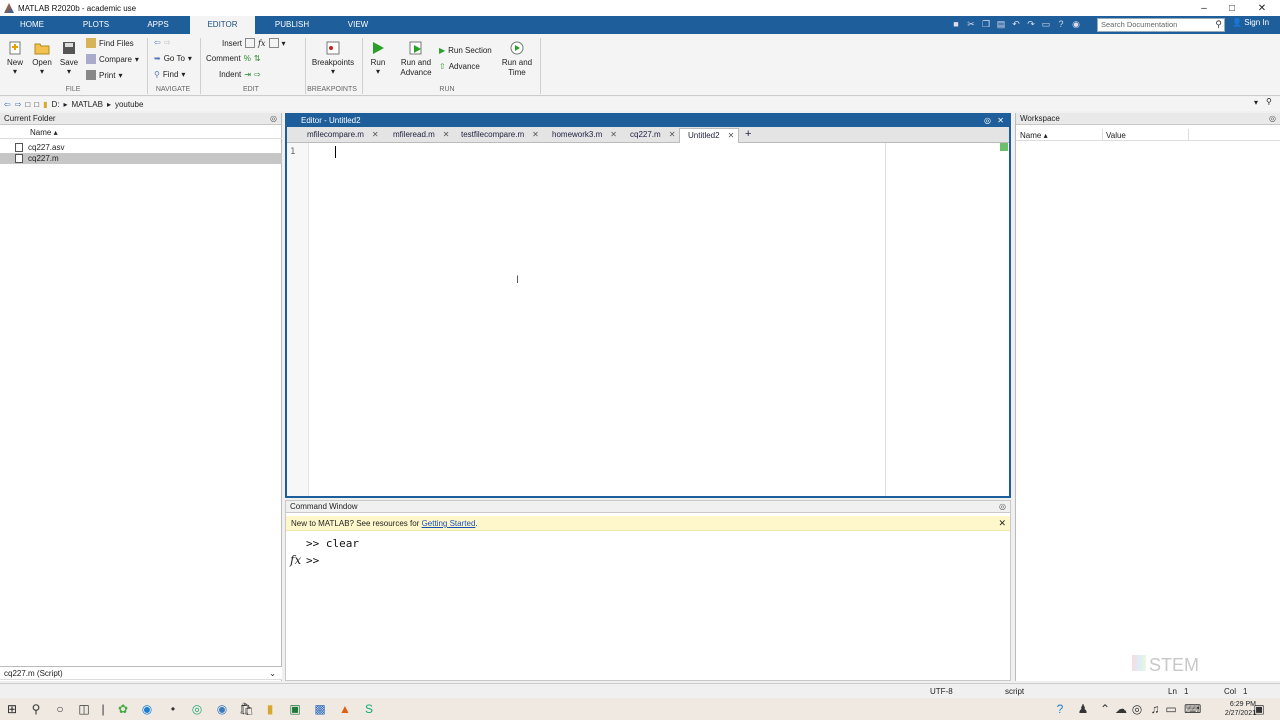 This screenshot has width=1280, height=720. Describe the element at coordinates (345, 709) in the screenshot. I see `matlab-taskbar-icon: ▲` at that location.